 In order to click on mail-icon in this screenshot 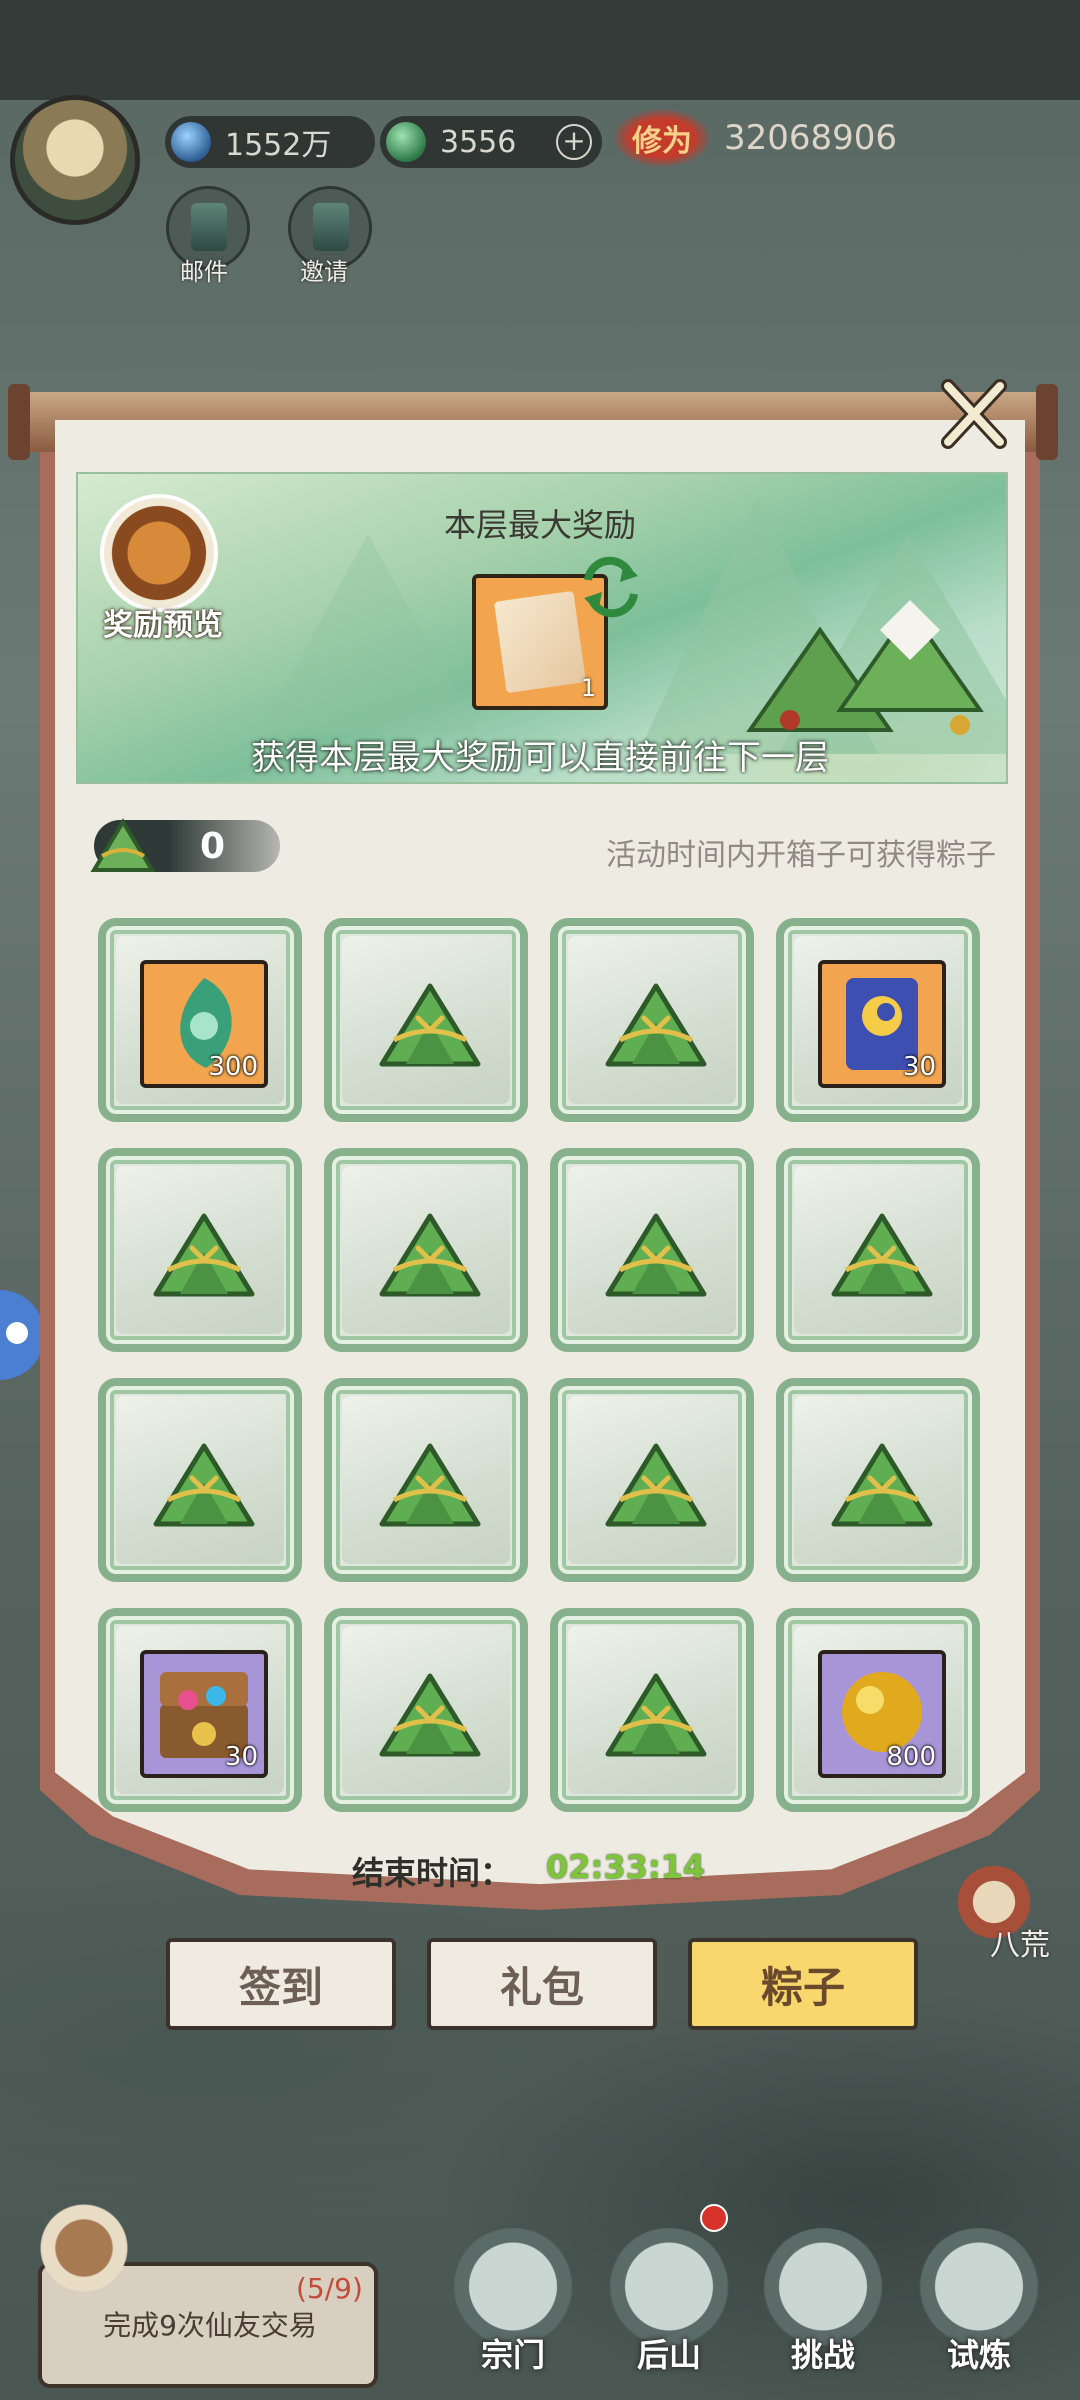, I will do `click(209, 227)`.